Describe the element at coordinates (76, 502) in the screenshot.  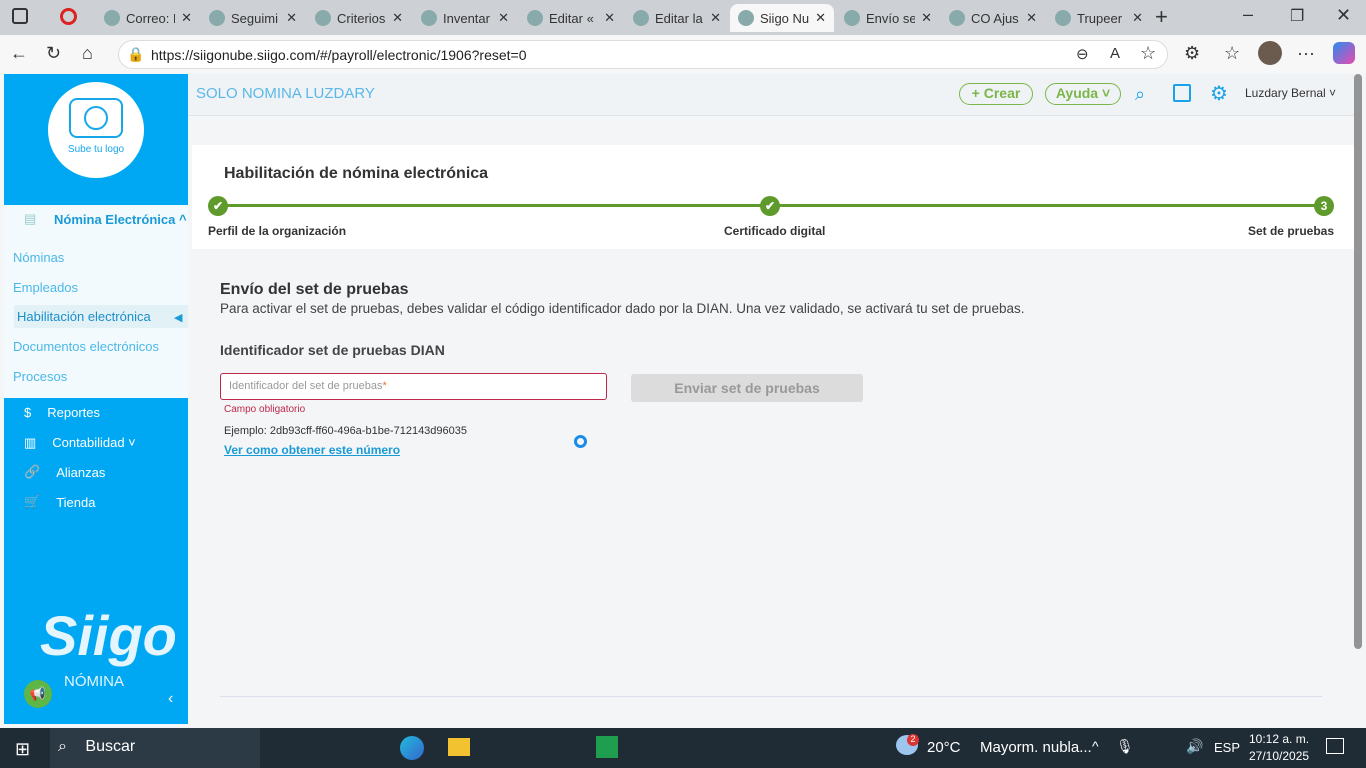
I see `sidebar-item-label: Tienda` at that location.